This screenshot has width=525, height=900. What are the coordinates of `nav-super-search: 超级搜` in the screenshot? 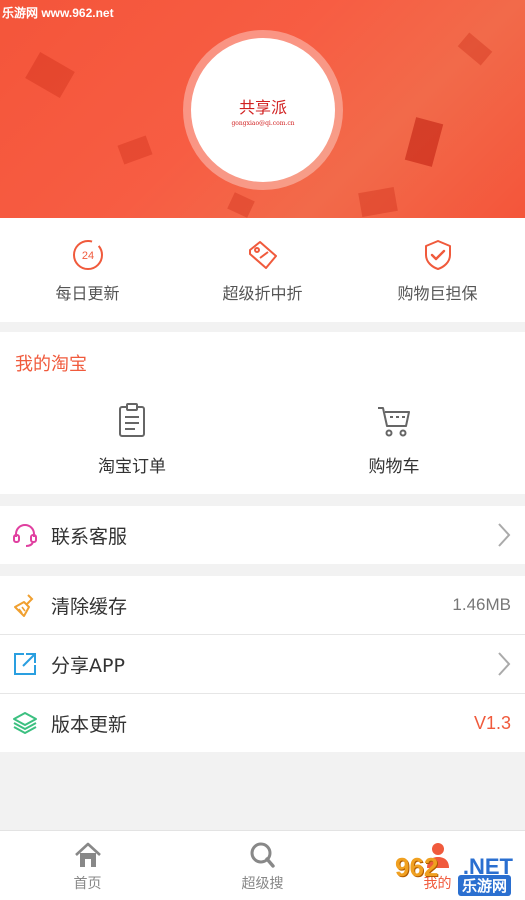 It's located at (262, 865).